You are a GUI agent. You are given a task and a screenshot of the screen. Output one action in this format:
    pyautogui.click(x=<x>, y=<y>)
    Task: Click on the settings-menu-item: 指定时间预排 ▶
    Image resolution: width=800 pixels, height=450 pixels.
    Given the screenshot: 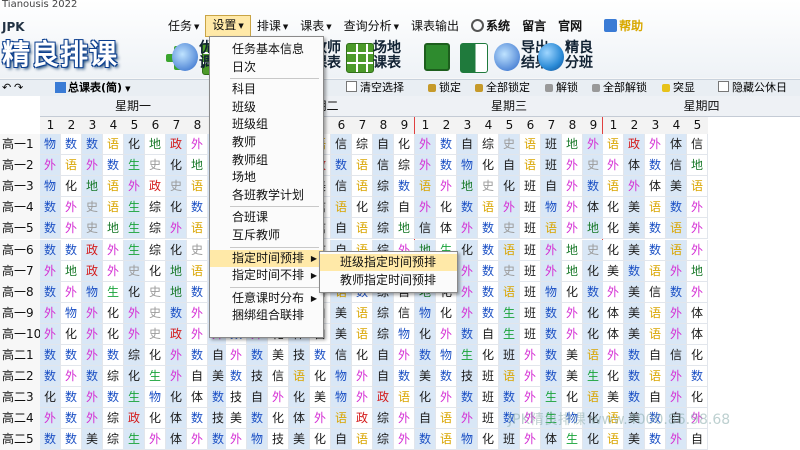 What is the action you would take?
    pyautogui.click(x=266, y=258)
    